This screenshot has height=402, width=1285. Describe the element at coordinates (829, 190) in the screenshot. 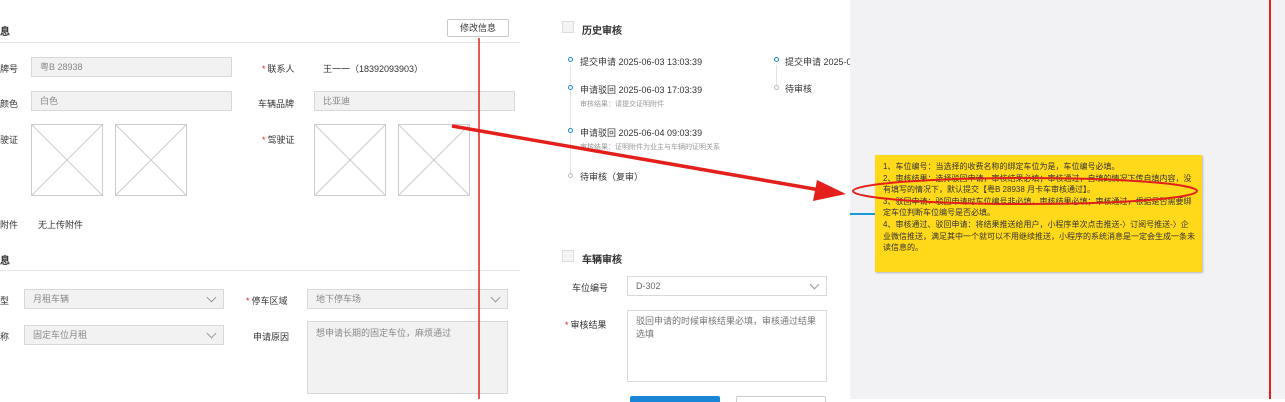

I see `arrow-head-icon` at that location.